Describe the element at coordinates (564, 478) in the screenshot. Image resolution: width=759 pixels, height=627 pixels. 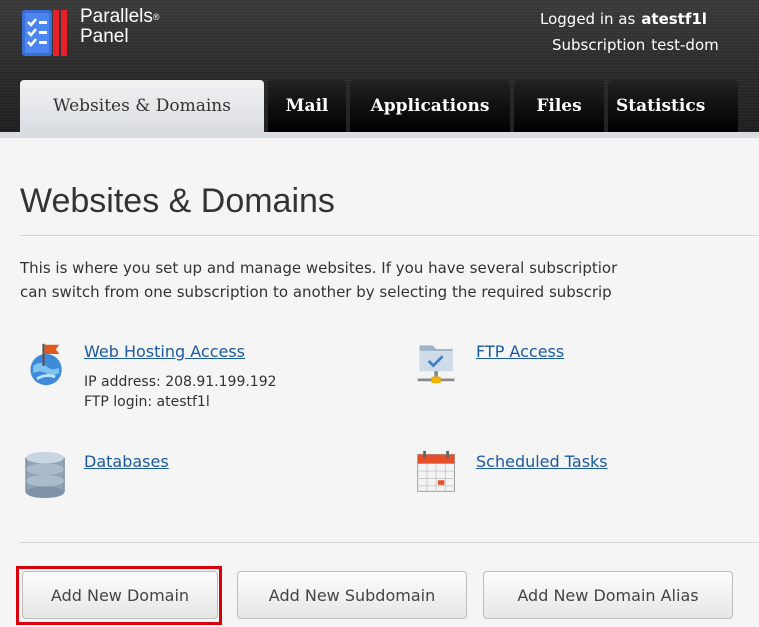
I see `scheduled-tasks-item: Scheduled Tasks` at that location.